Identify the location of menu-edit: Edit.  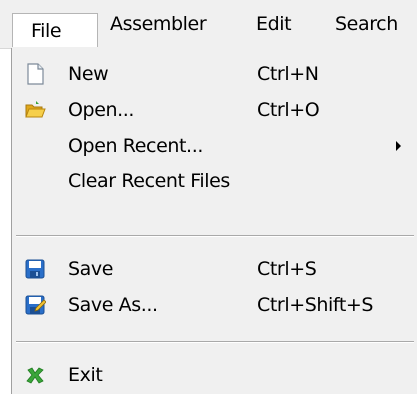
(274, 24).